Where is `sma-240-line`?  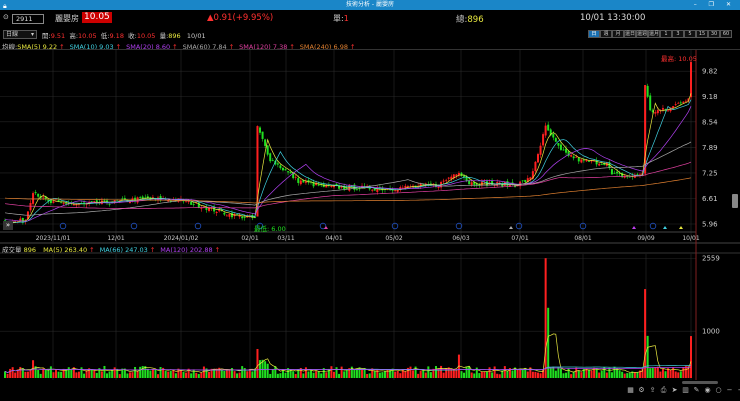 sma-240-line is located at coordinates (348, 190).